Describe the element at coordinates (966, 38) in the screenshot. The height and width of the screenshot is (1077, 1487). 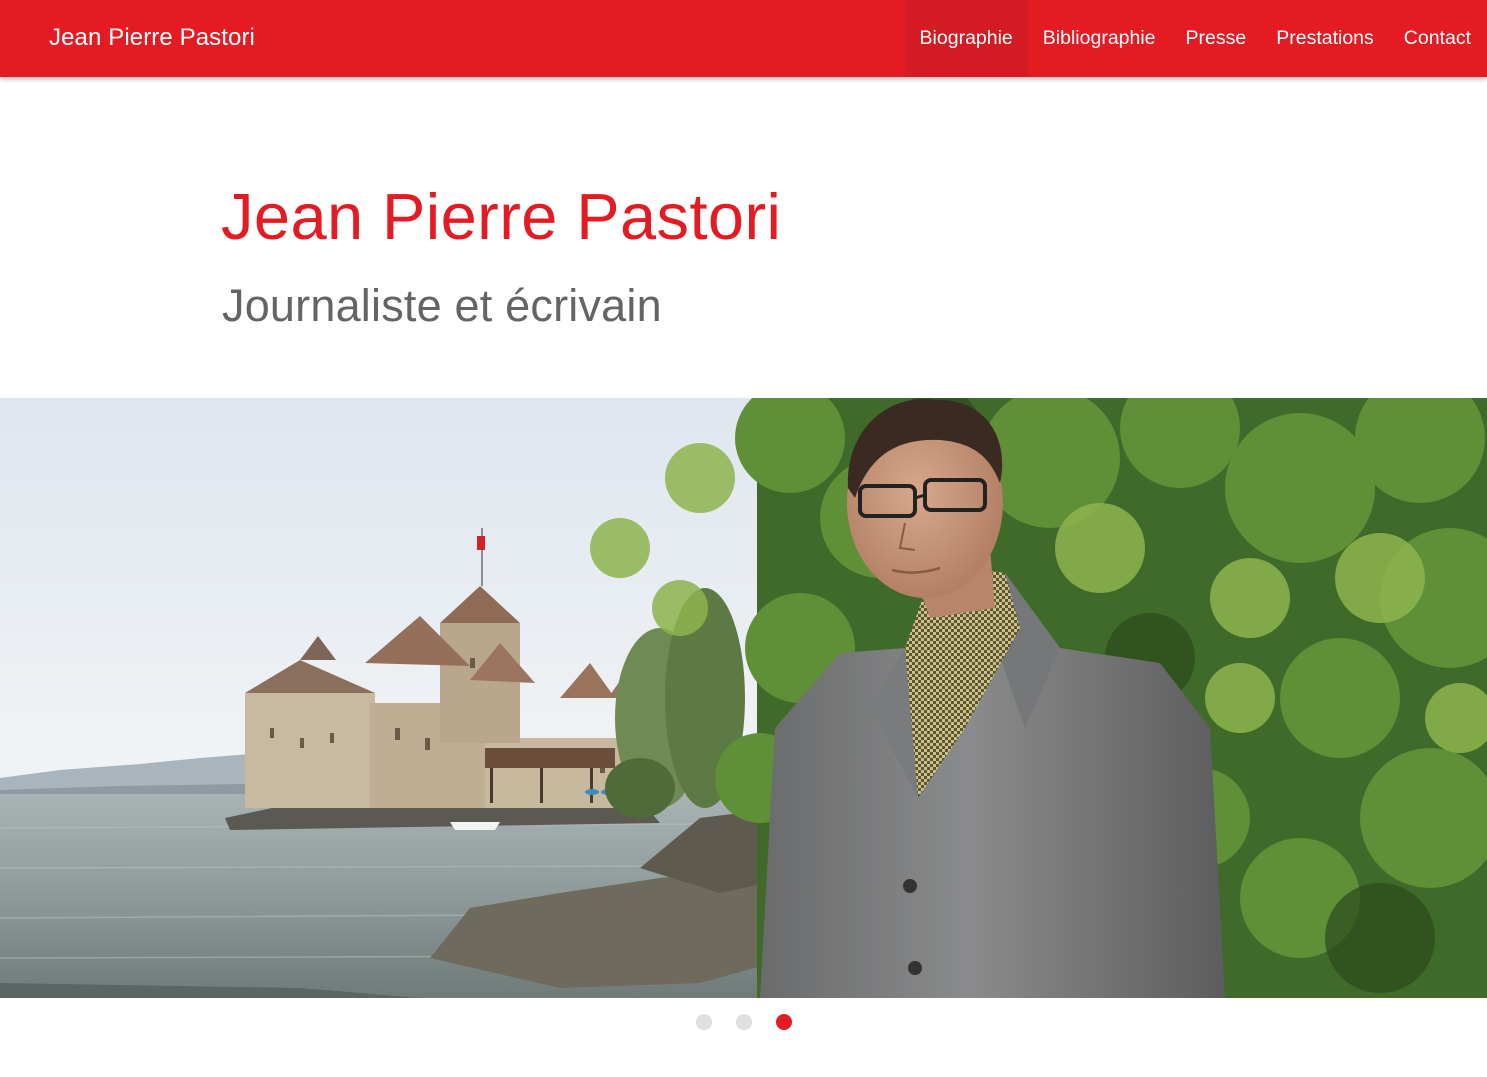
I see `nav-item-biographie: Biographie` at that location.